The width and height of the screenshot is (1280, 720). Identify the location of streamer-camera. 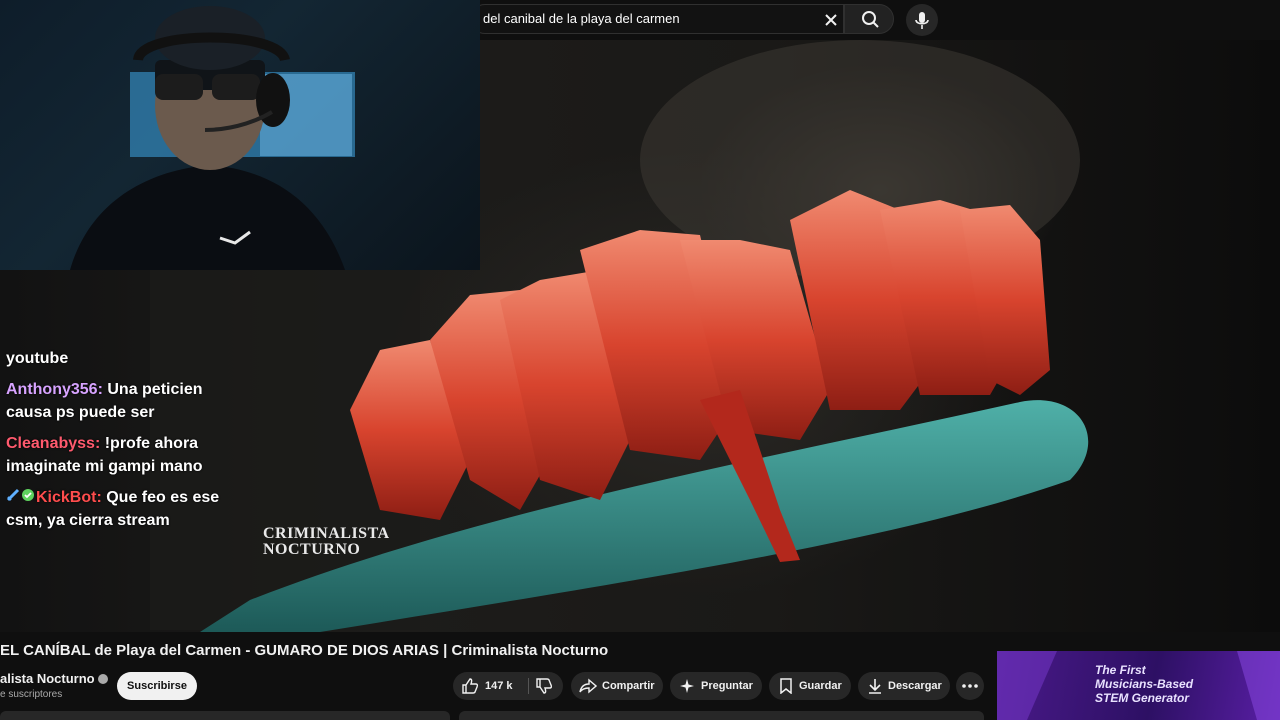
(212, 138).